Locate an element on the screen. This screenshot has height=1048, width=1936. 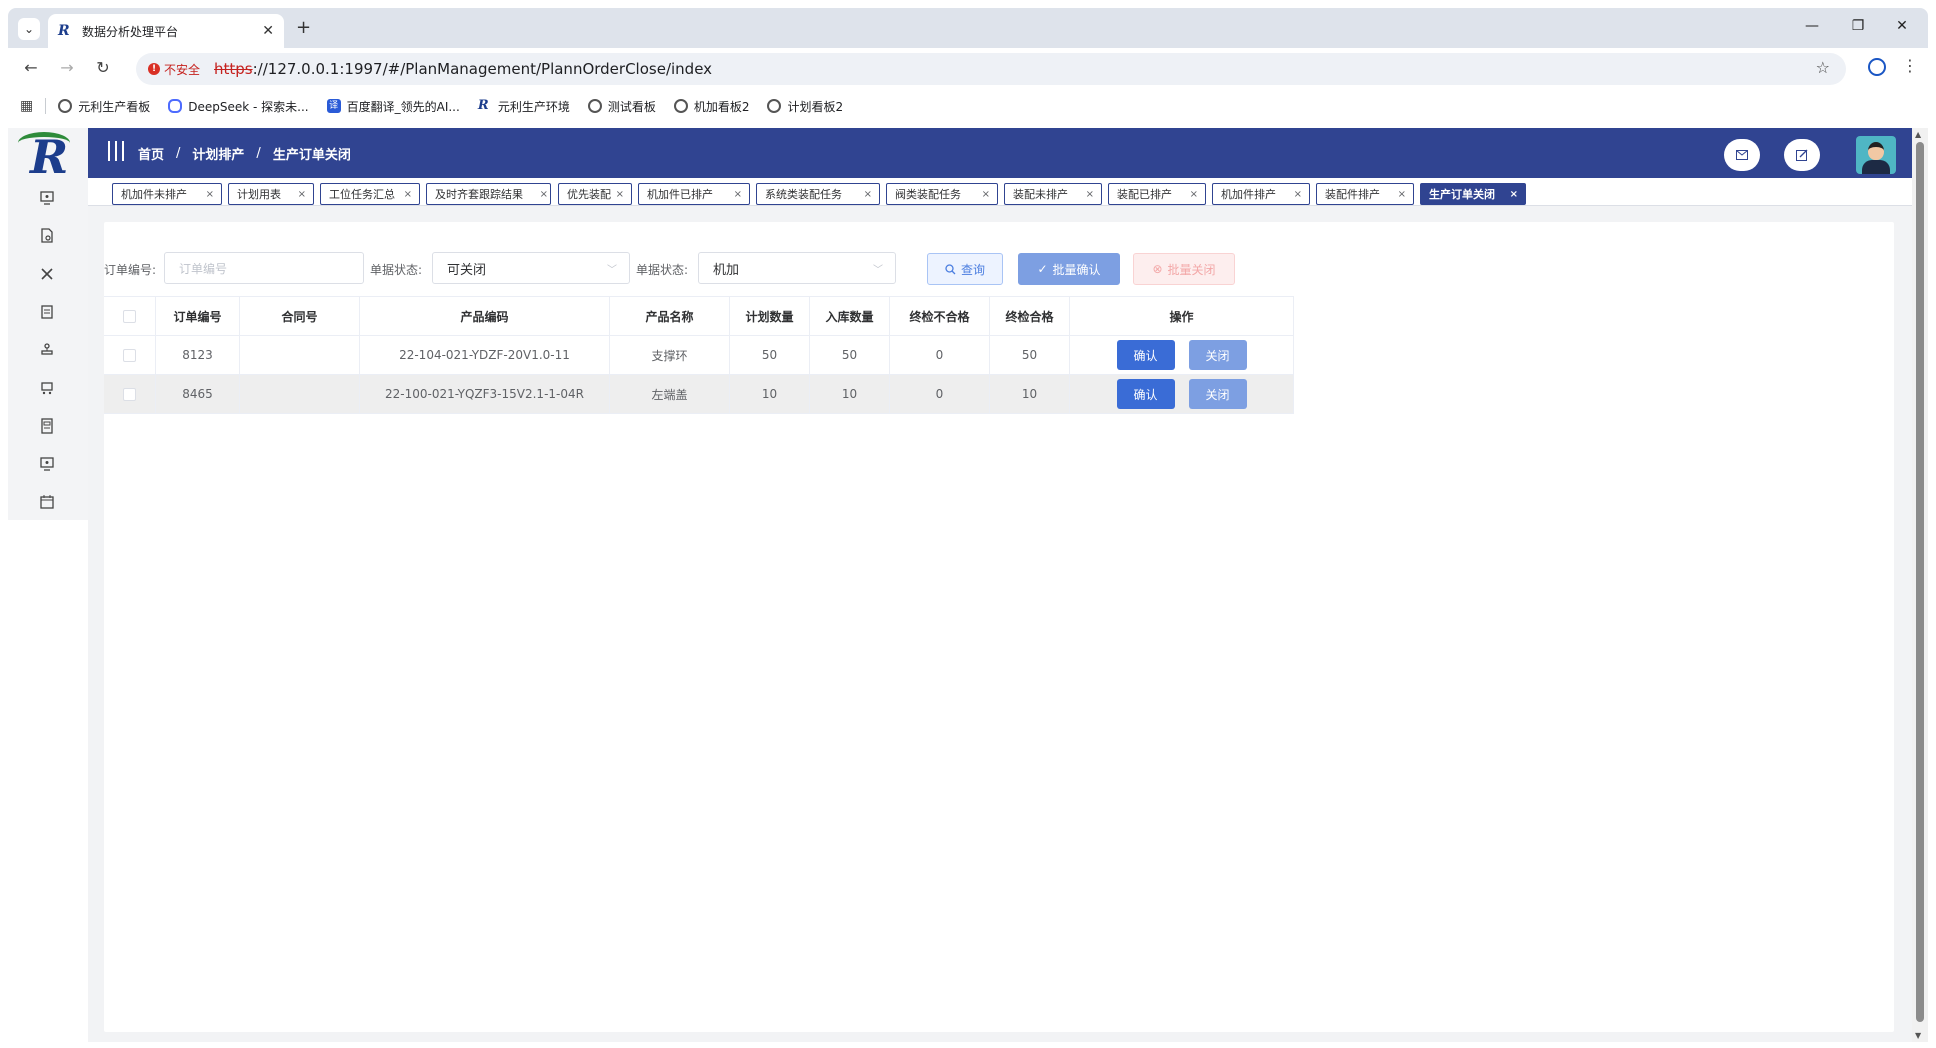
document-search-icon is located at coordinates (47, 238).